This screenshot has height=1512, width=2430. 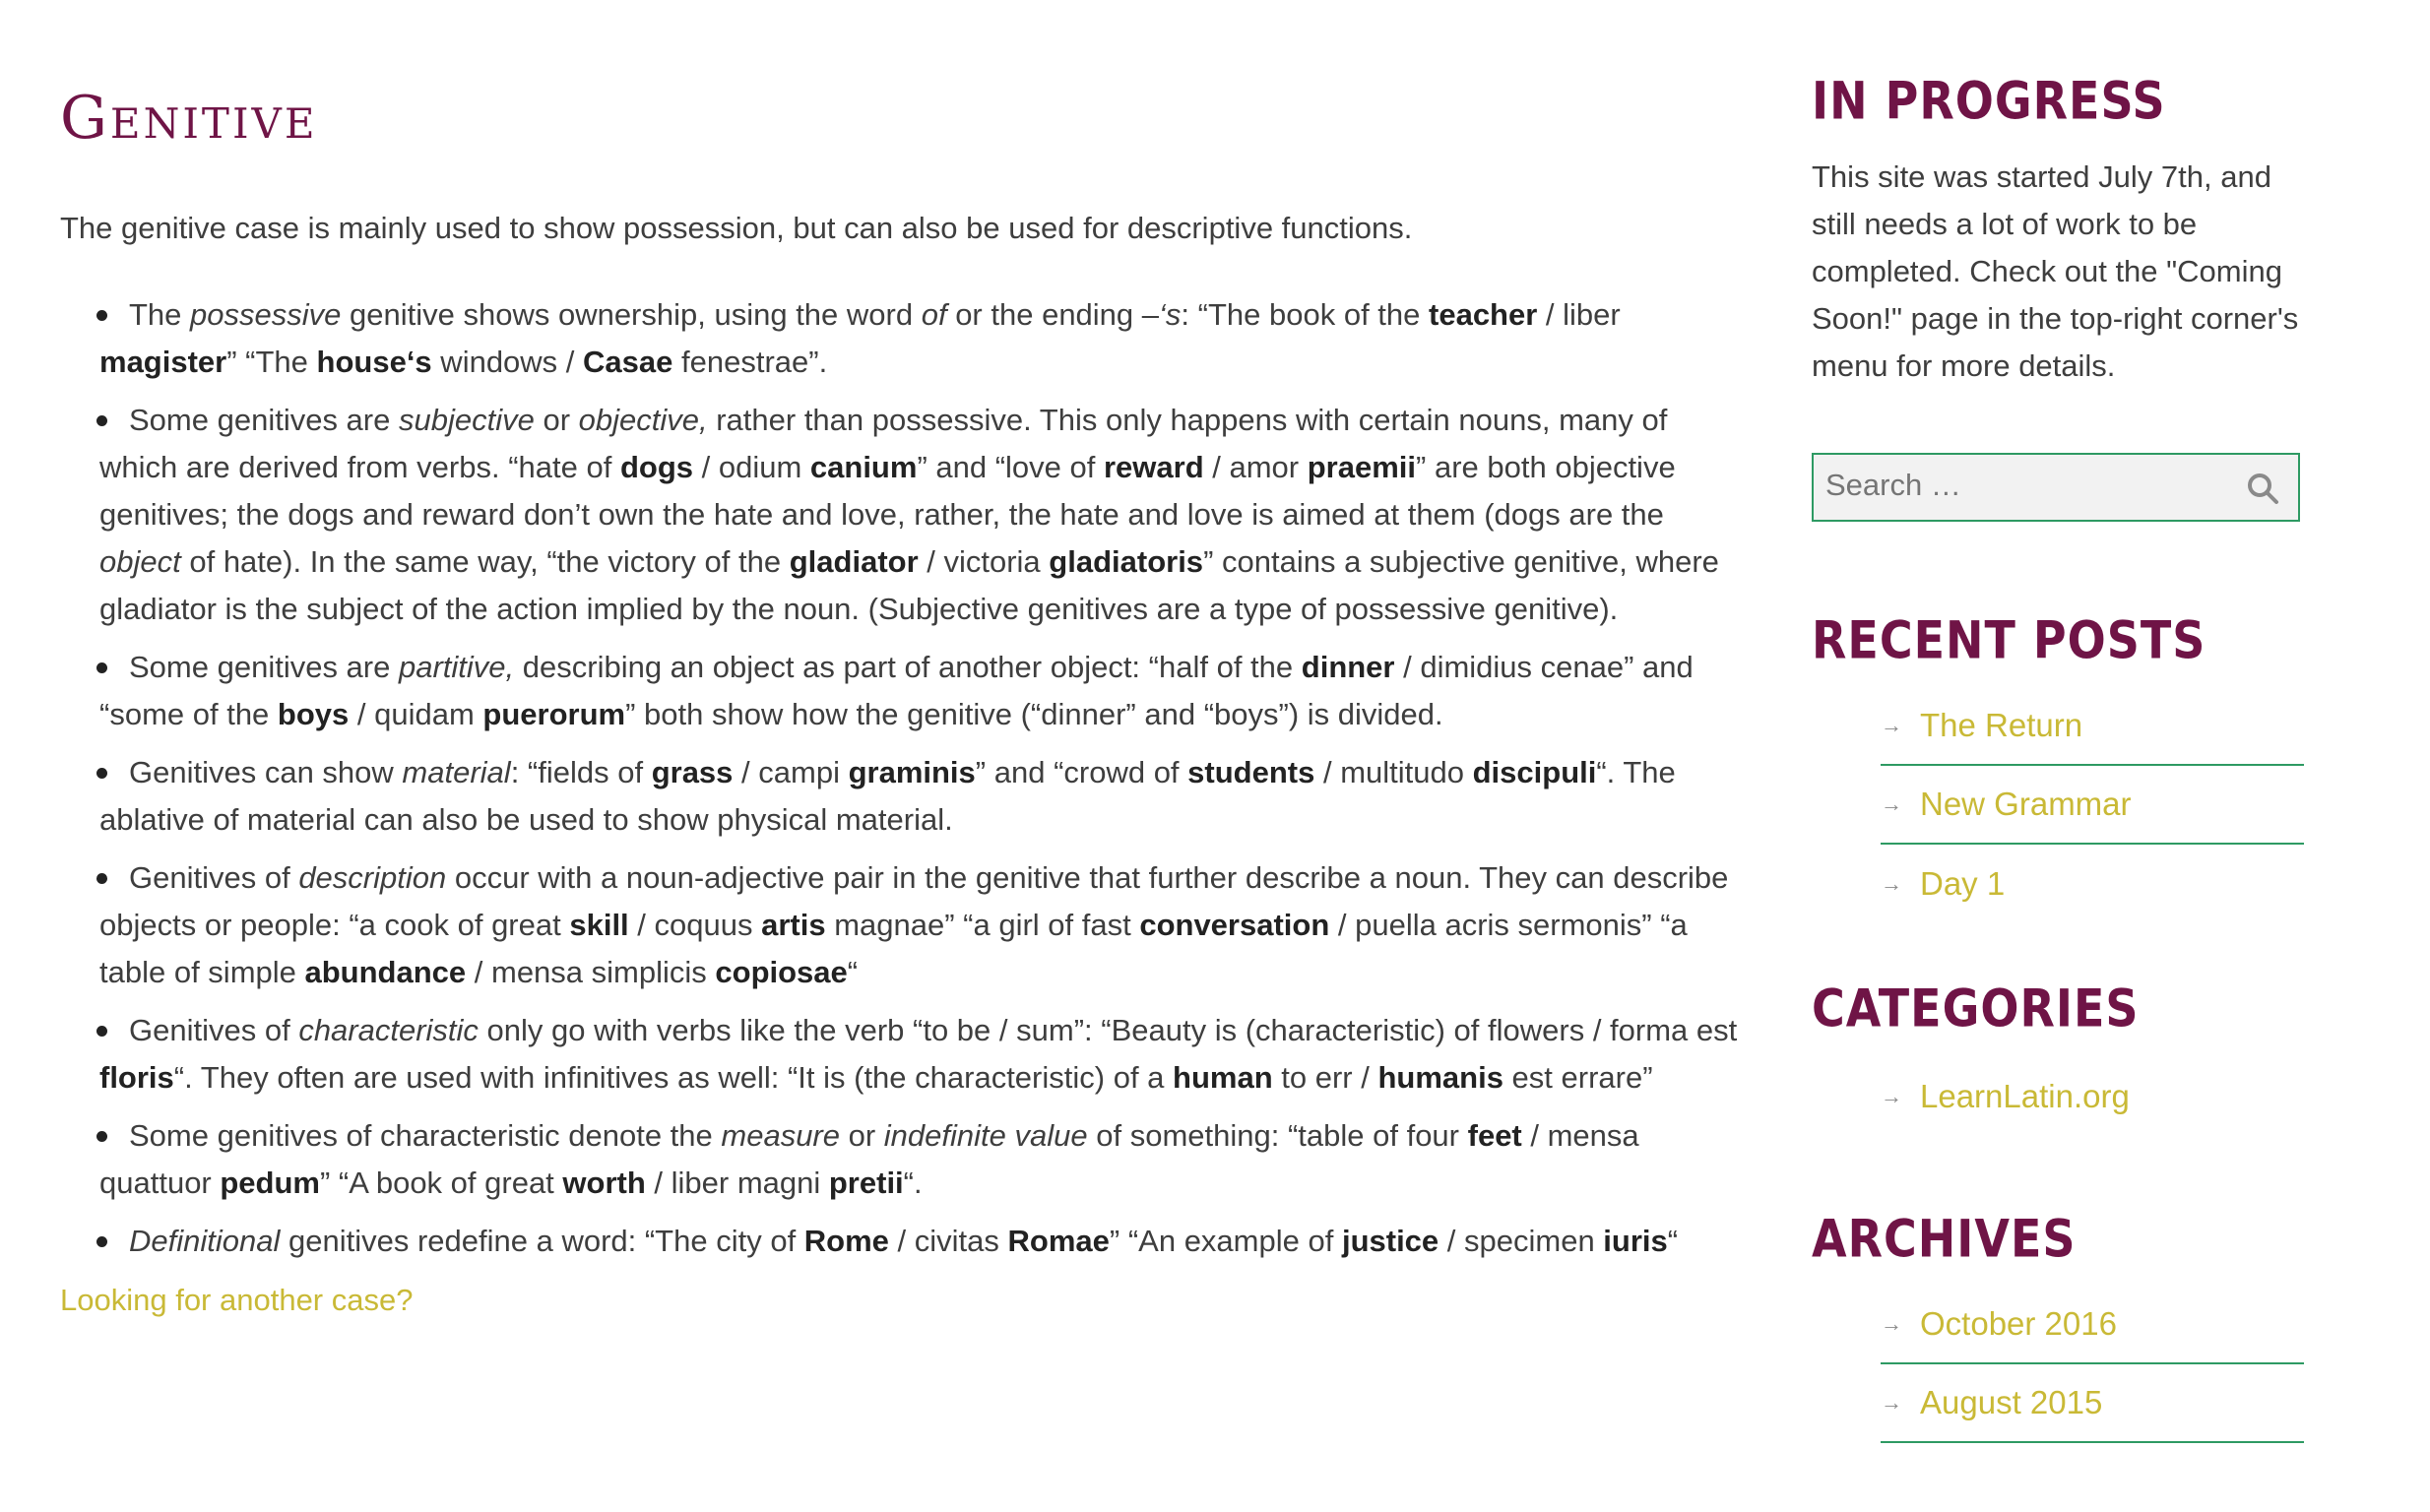 I want to click on category-link: LearnLatin.org, so click(x=2025, y=1096).